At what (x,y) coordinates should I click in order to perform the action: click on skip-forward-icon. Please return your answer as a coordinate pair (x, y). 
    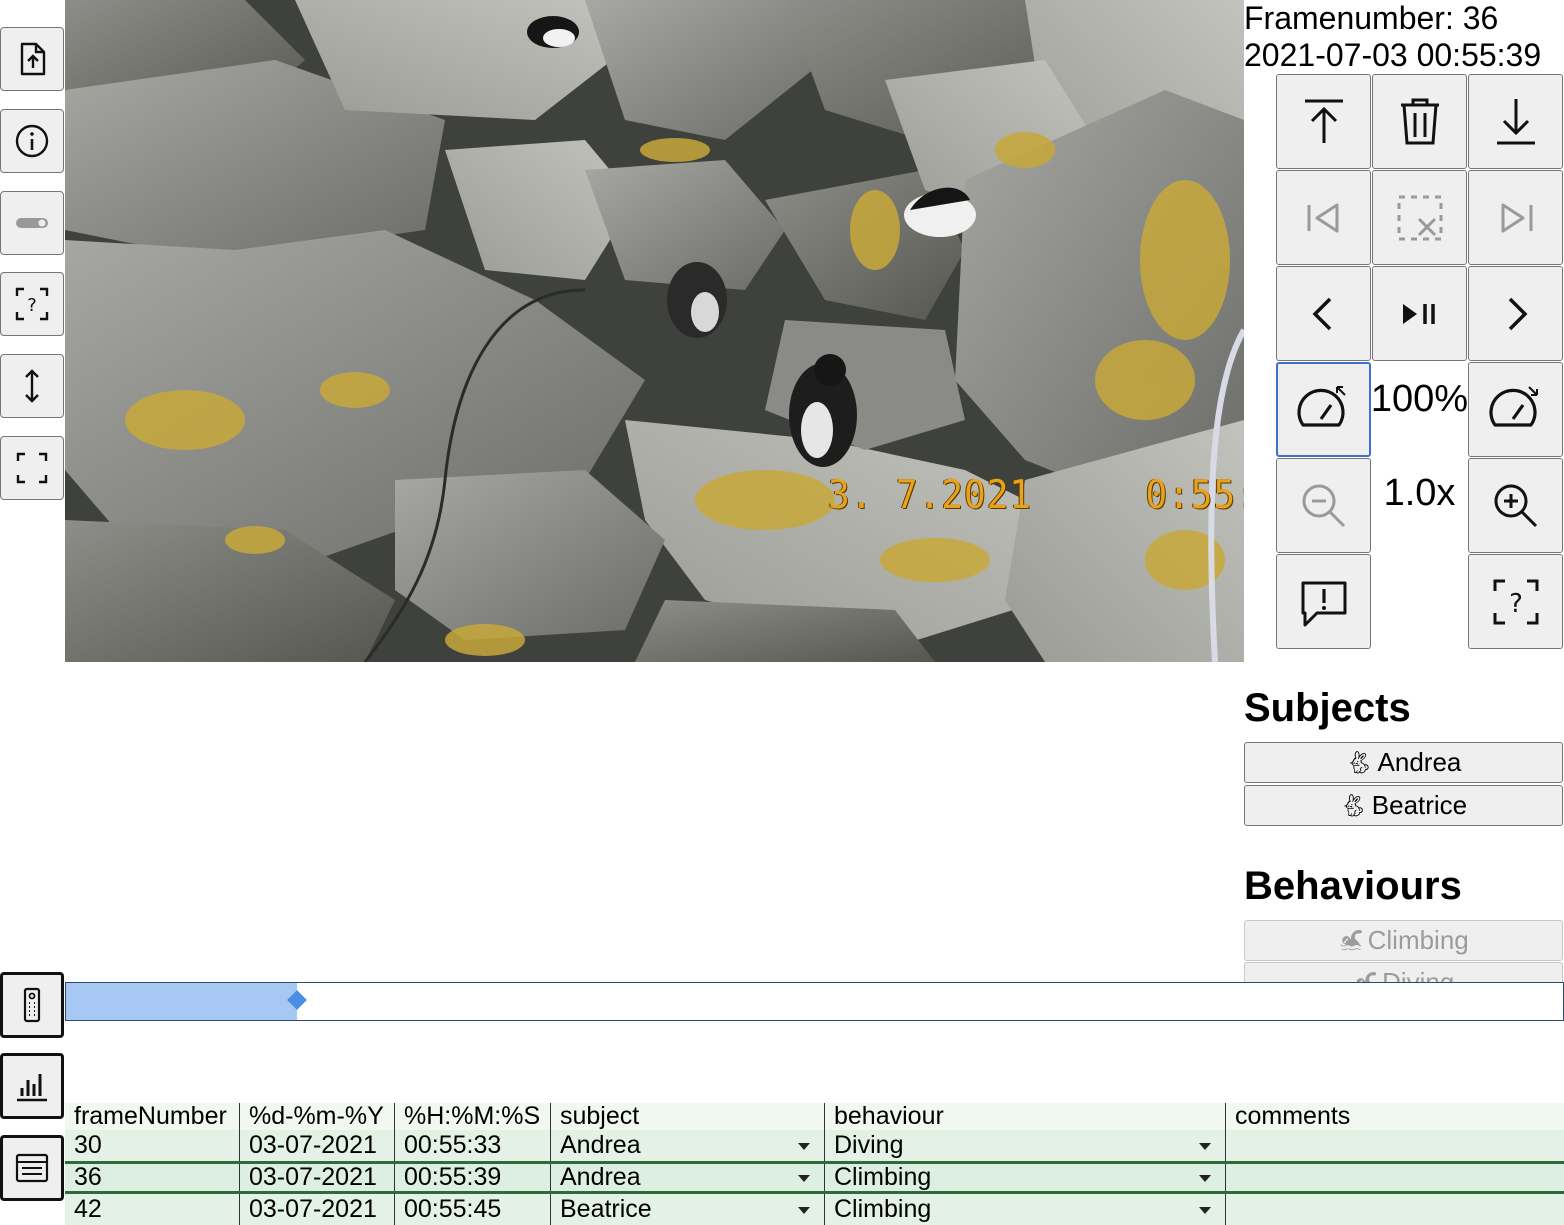
    Looking at the image, I should click on (1516, 217).